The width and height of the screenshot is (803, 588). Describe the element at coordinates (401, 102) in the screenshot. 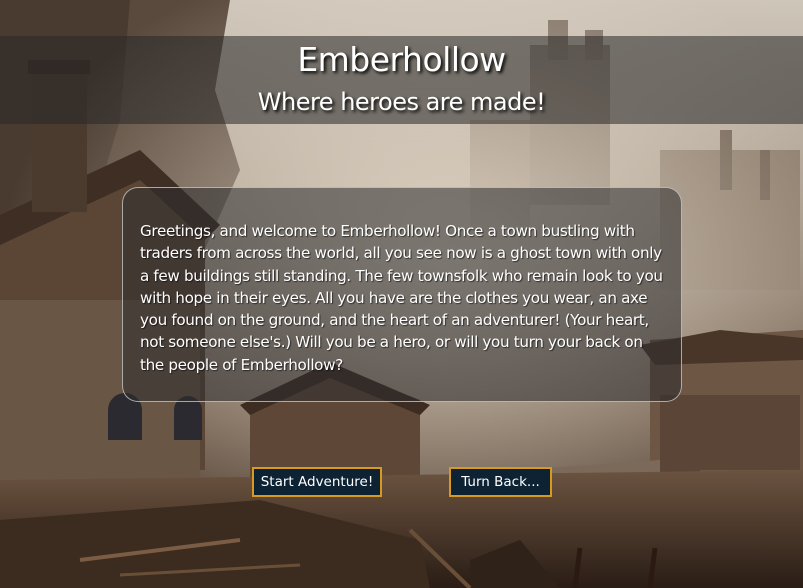

I see `game-subtitle: Where heroes are made!` at that location.